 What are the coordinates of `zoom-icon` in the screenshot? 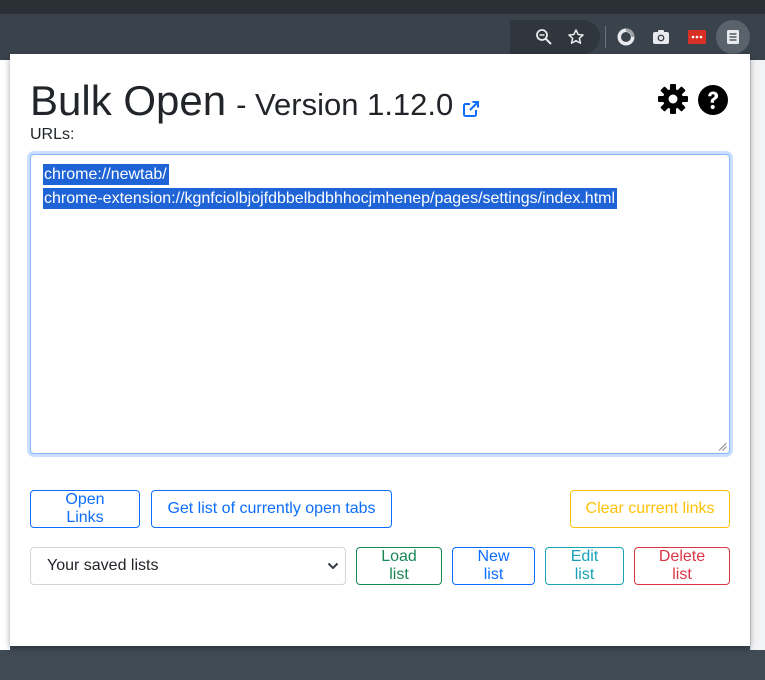 It's located at (544, 37).